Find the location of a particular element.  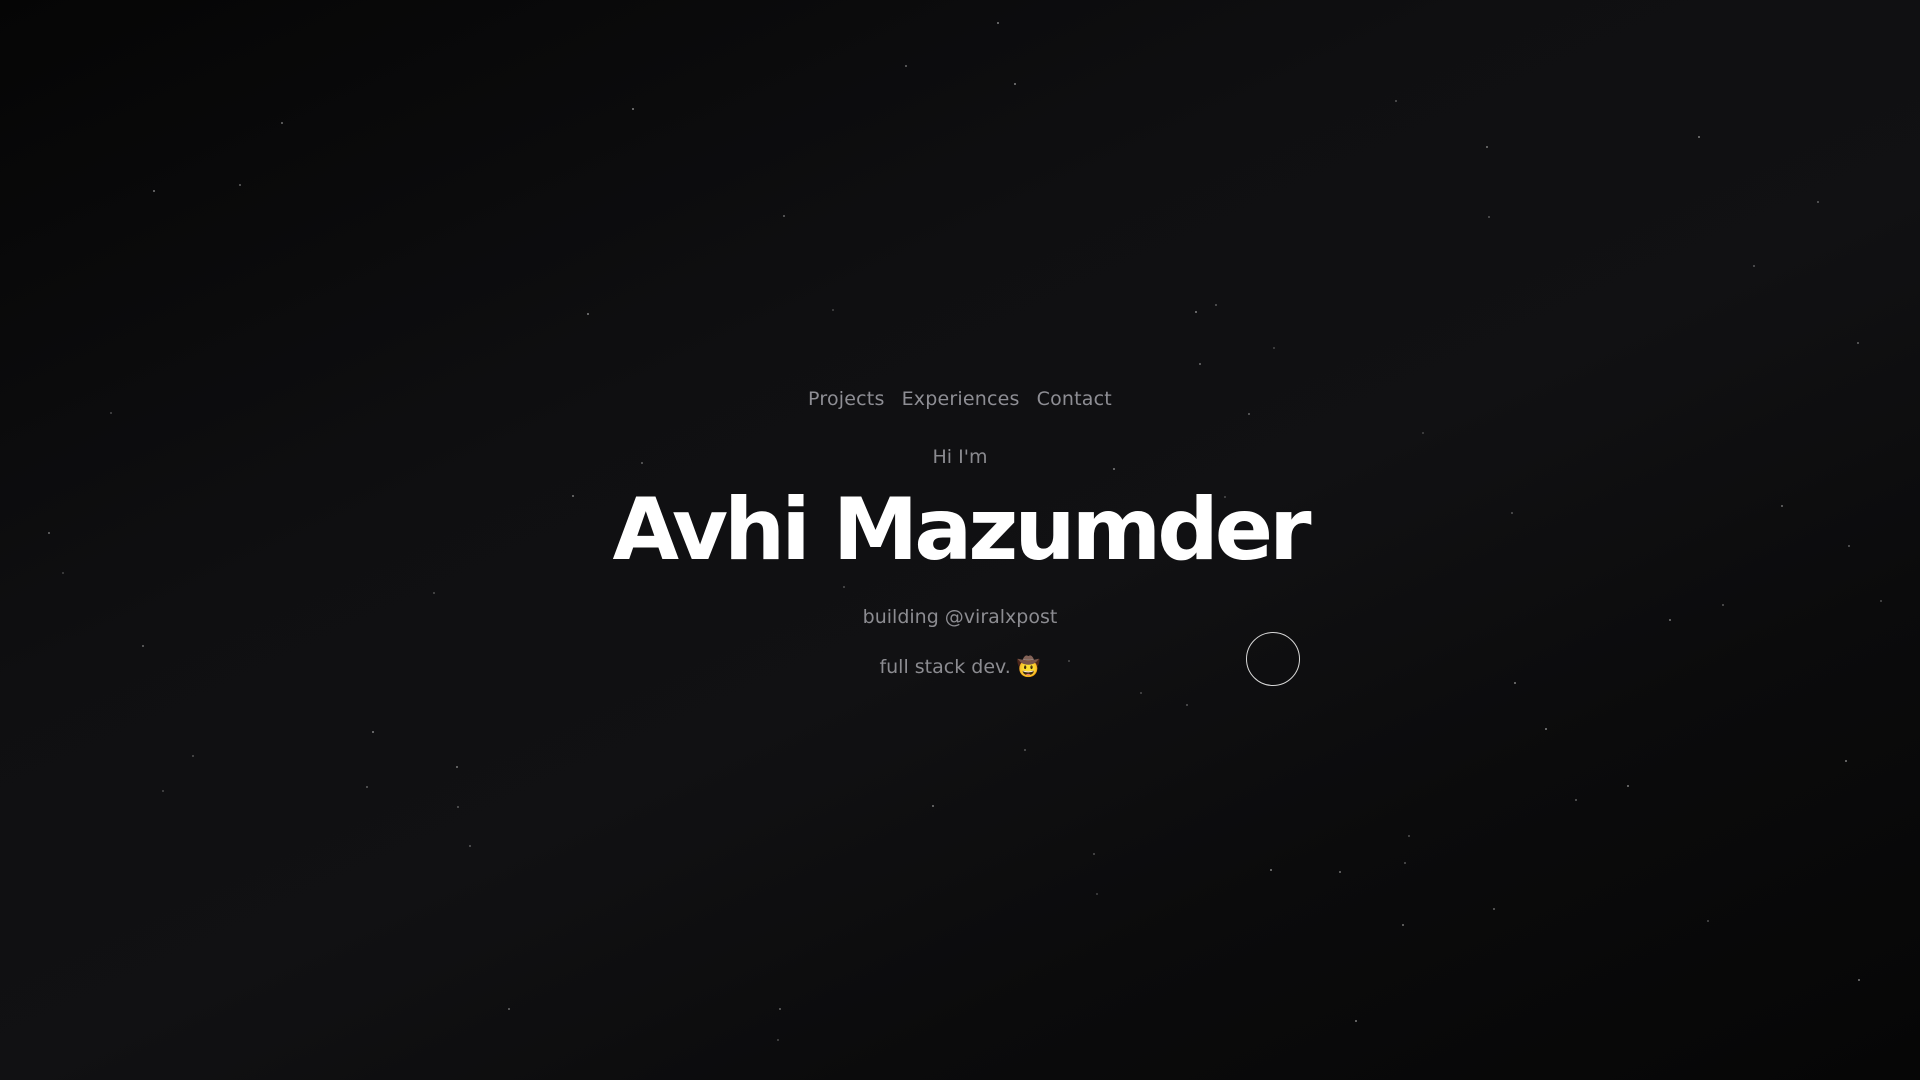

hero-role: full stack dev. 🤠 is located at coordinates (960, 667).